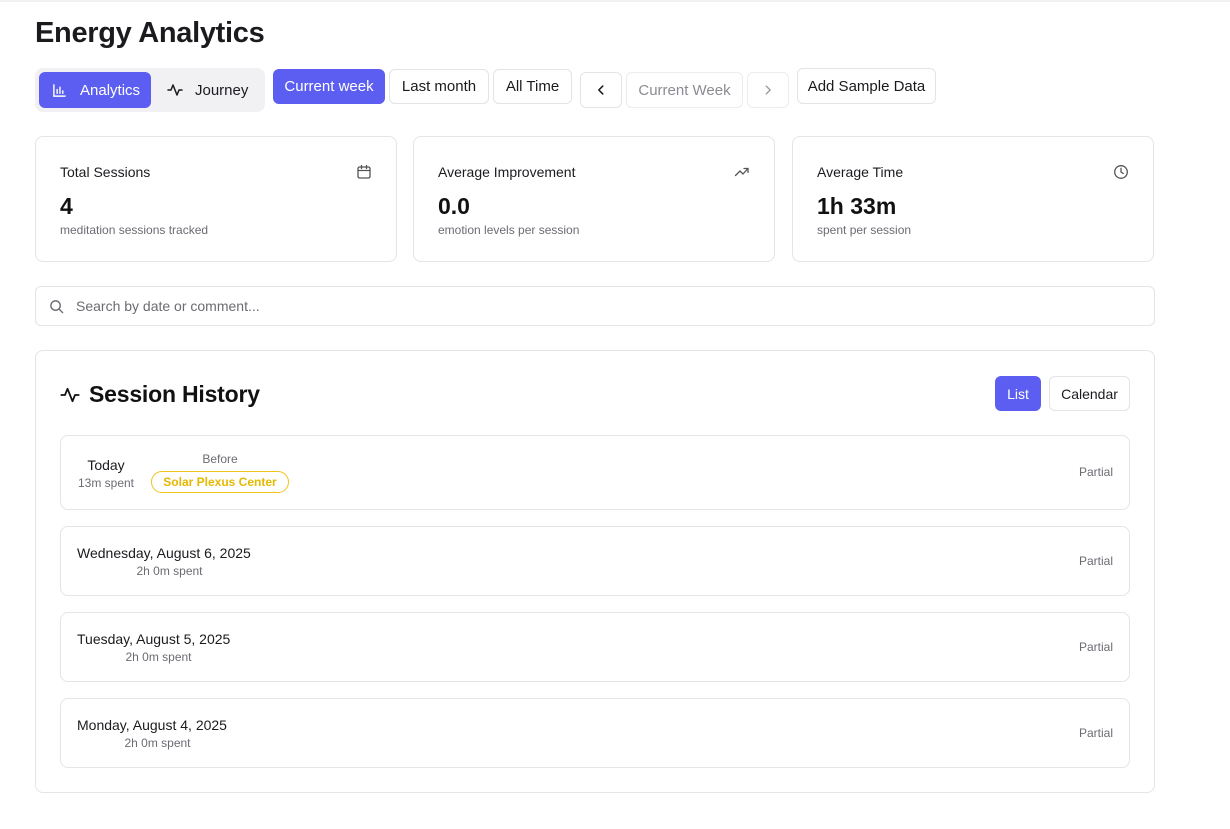 The width and height of the screenshot is (1230, 829). What do you see at coordinates (684, 90) in the screenshot?
I see `period-label: Current Week` at bounding box center [684, 90].